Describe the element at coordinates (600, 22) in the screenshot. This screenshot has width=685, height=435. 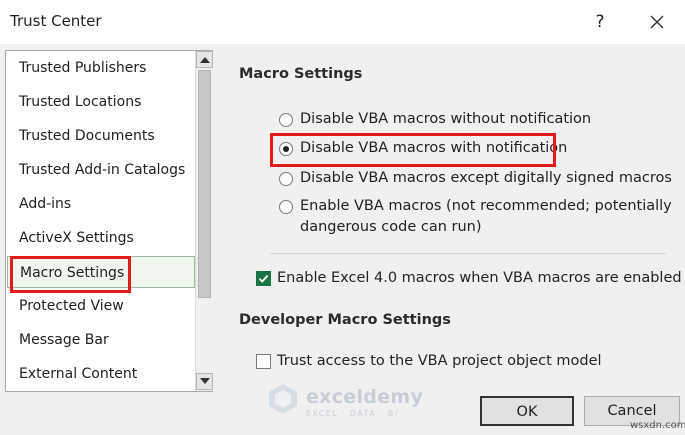
I see `help-button: ?` at that location.